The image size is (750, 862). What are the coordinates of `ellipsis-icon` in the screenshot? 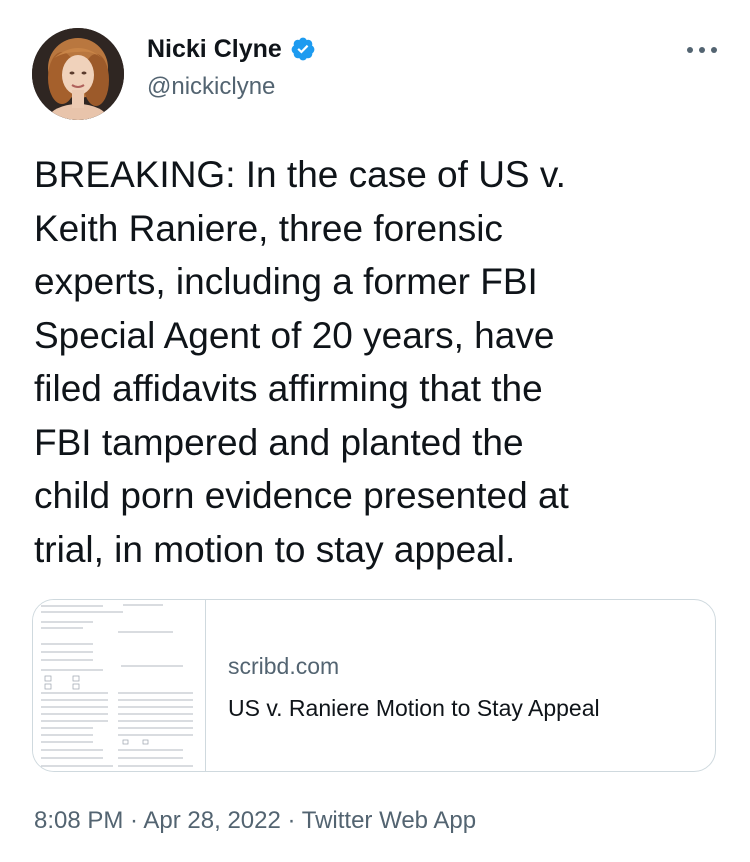 It's located at (702, 50).